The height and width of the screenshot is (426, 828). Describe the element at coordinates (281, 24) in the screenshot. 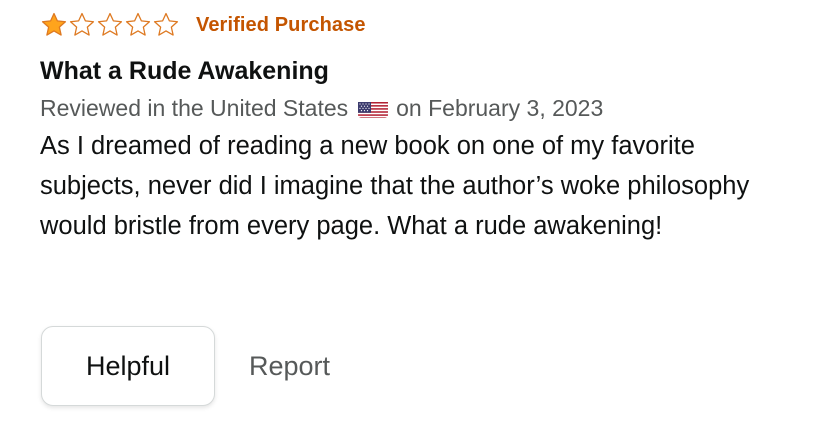

I see `verified-purchase-badge: Verified Purchase` at that location.